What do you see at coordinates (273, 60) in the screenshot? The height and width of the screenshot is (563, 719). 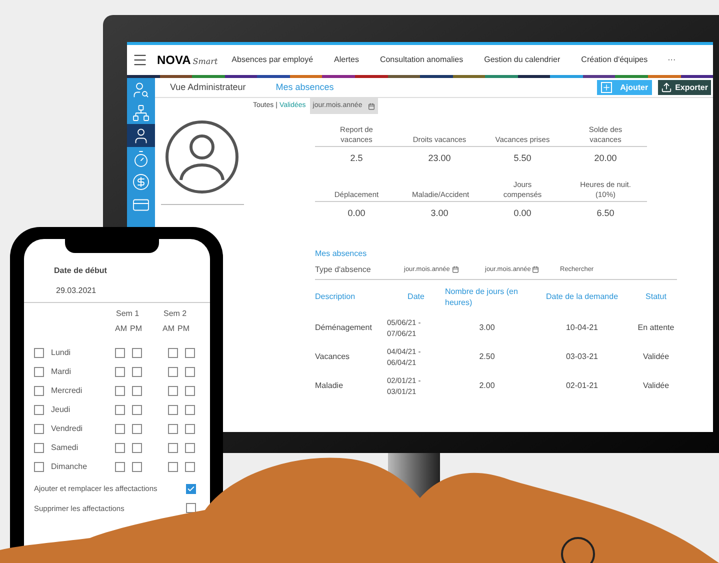 I see `nav-link: Absences par employé` at bounding box center [273, 60].